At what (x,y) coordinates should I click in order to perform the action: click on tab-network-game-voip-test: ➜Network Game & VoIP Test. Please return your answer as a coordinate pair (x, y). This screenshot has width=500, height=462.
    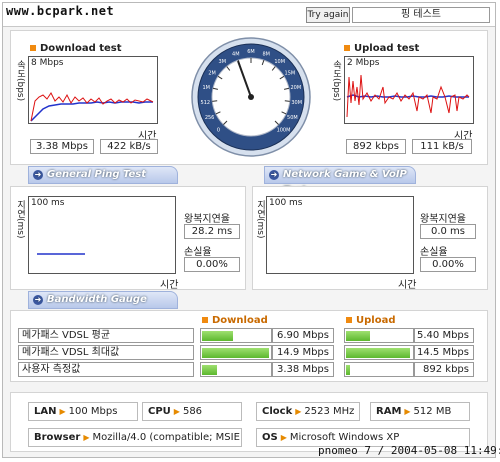
    Looking at the image, I should click on (340, 181).